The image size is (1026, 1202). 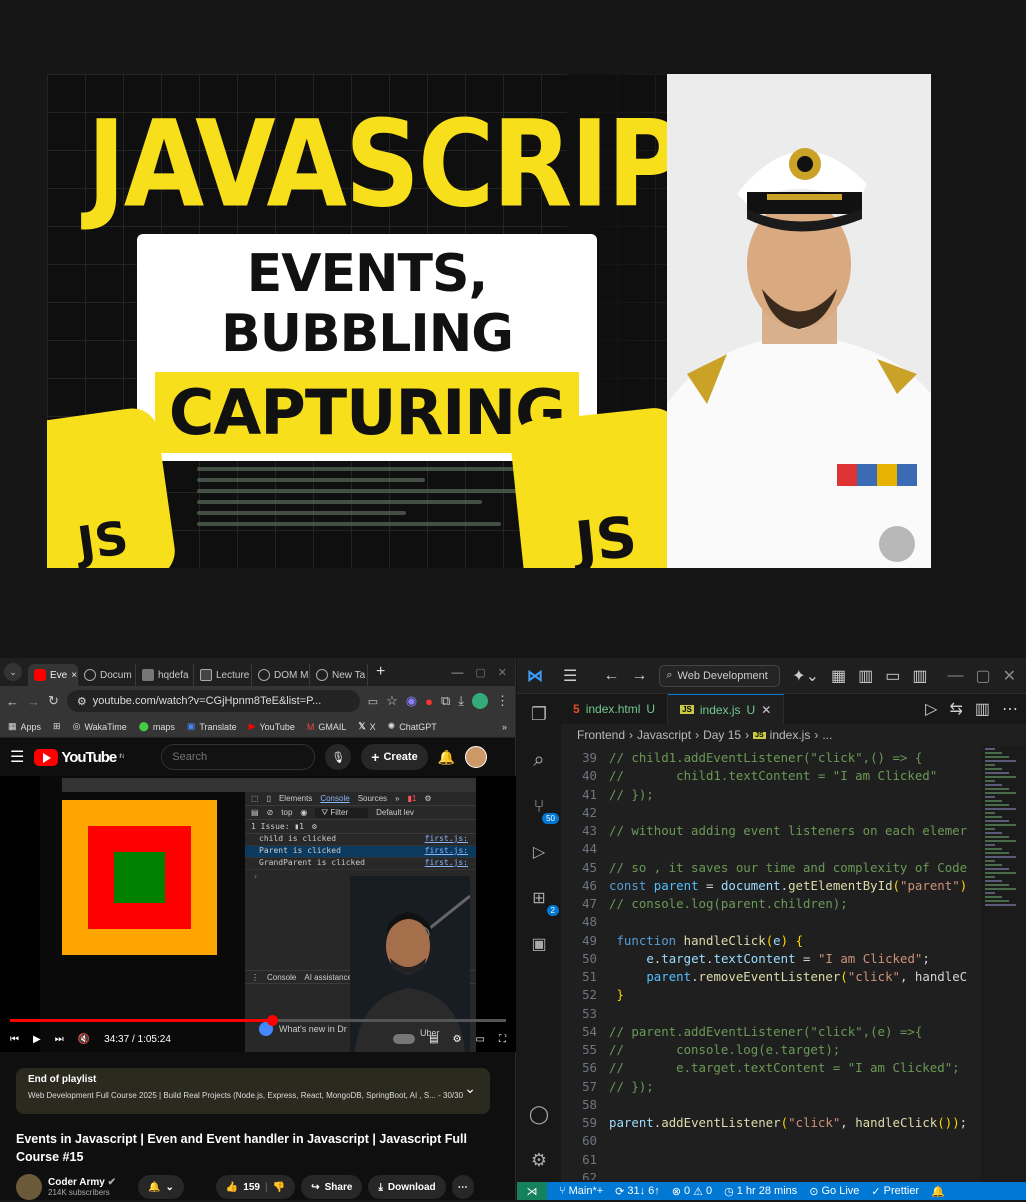 What do you see at coordinates (281, 675) in the screenshot?
I see `tab-dom: DOM M` at bounding box center [281, 675].